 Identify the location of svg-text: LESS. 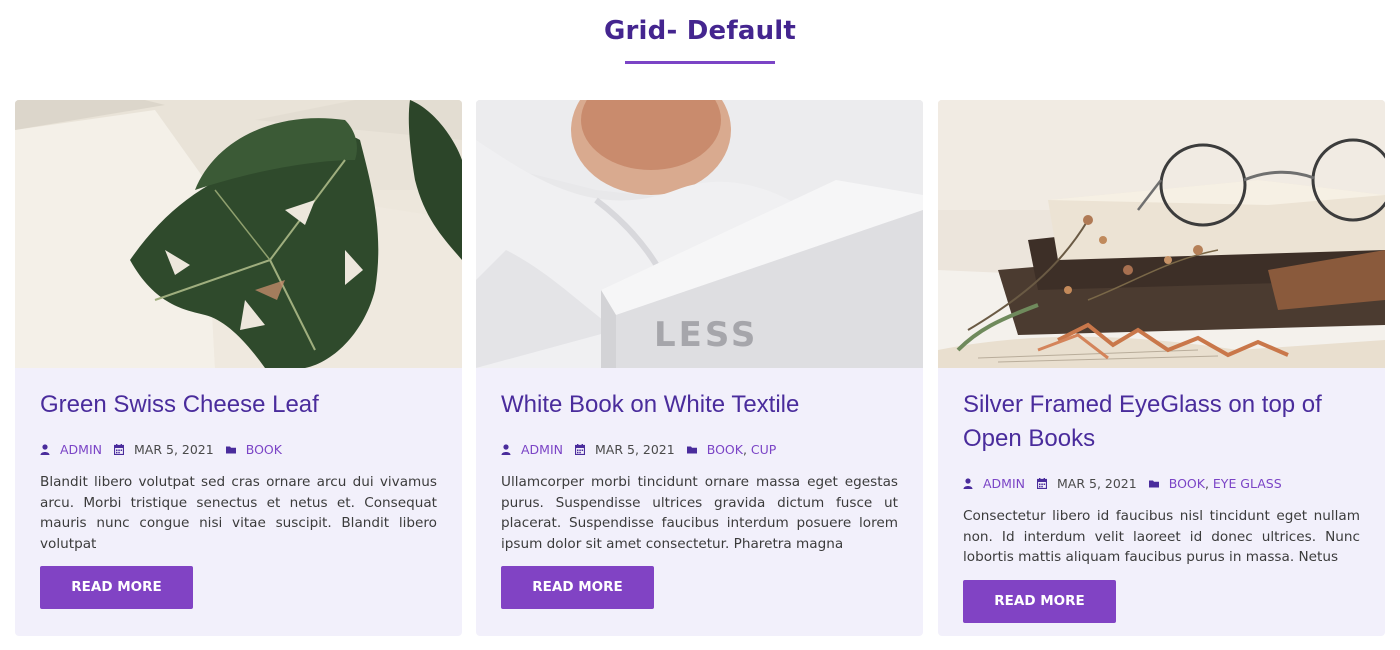
(706, 335).